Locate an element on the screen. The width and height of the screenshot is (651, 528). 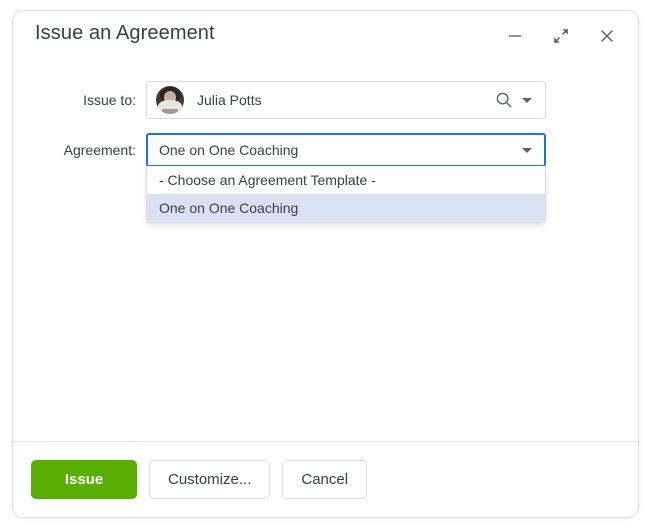
search-icon is located at coordinates (504, 100).